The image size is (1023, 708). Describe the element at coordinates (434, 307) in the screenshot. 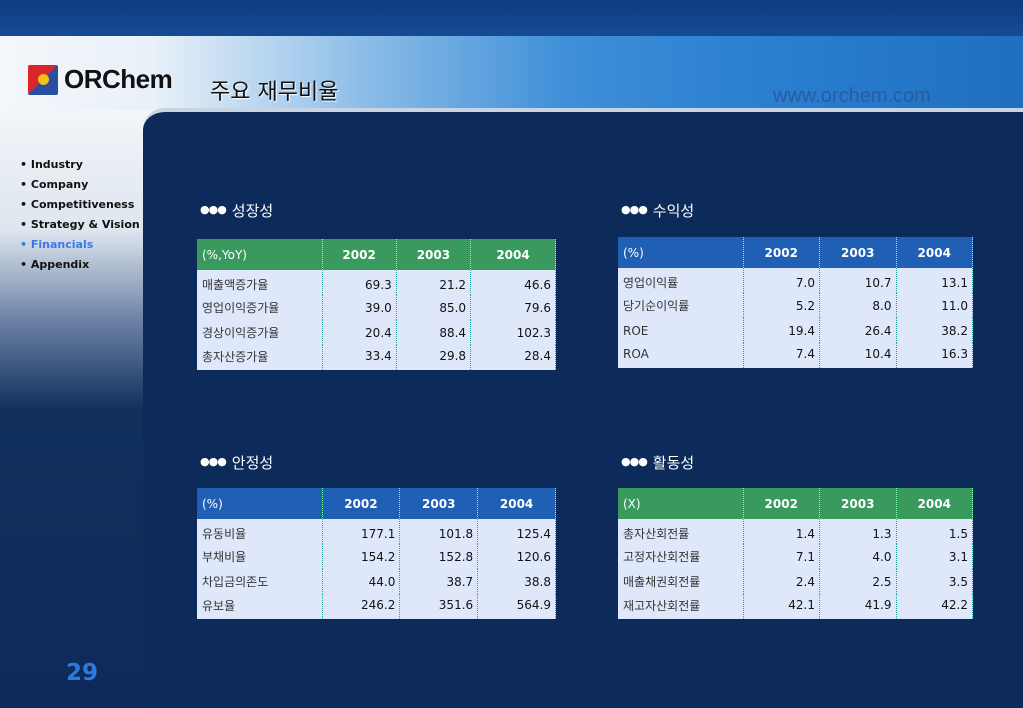

I see `cell-value: 85.0` at that location.